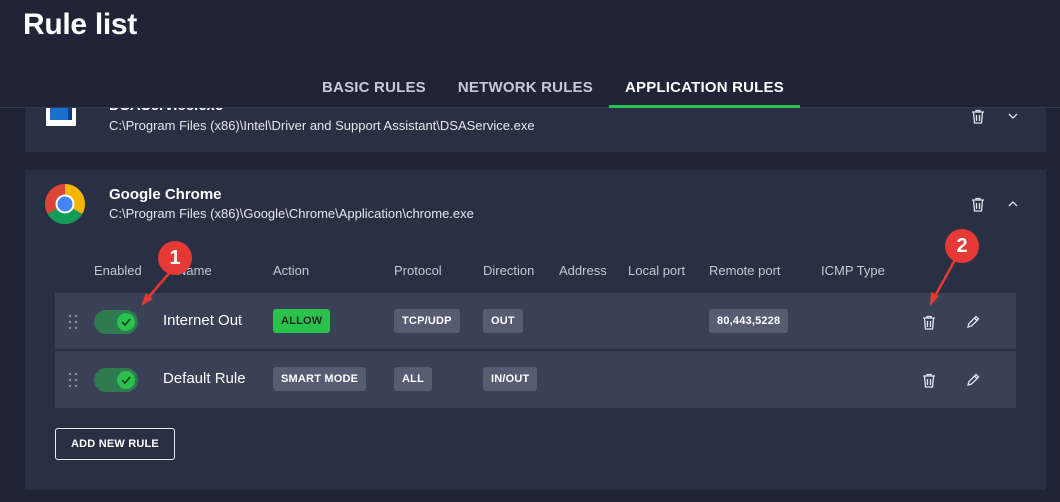  I want to click on column-header-protocol: Protocol, so click(418, 270).